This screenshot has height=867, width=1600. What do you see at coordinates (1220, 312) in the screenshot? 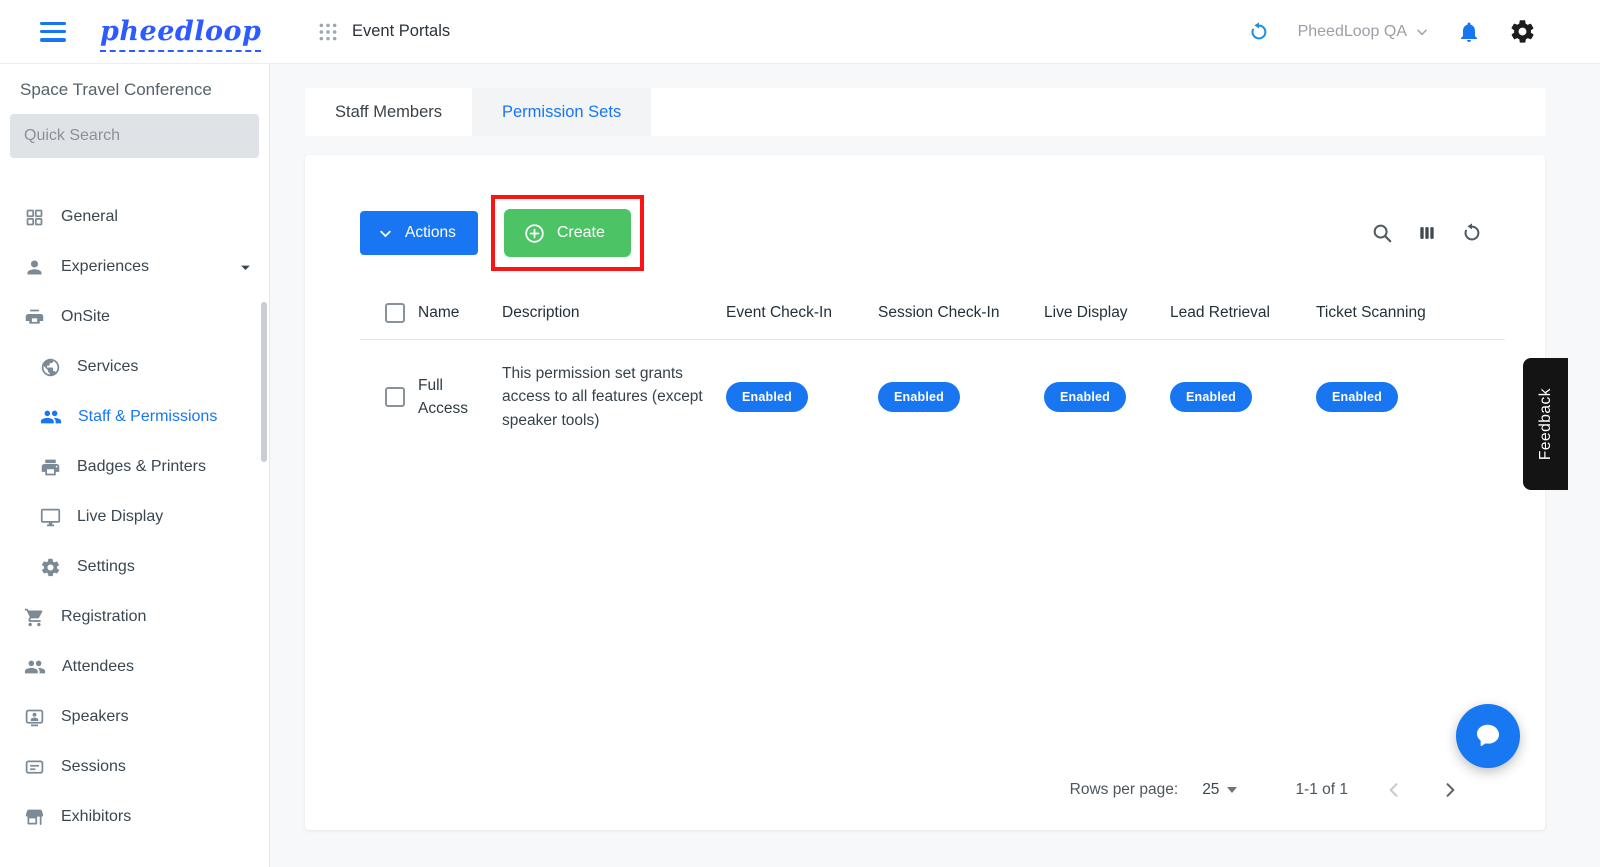
I see `column-header-lead-retrieval: Lead Retrieval` at bounding box center [1220, 312].